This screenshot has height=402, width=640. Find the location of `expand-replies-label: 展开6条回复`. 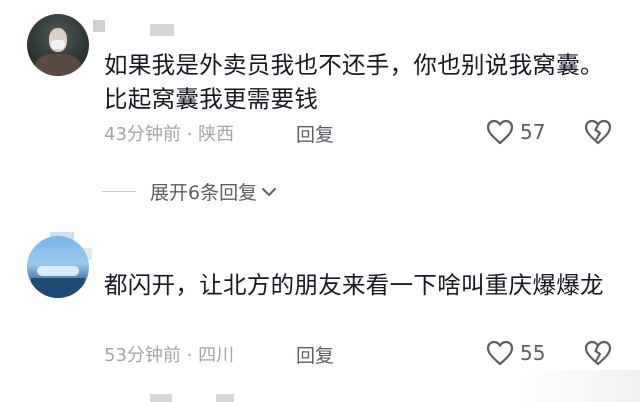

expand-replies-label: 展开6条回复 is located at coordinates (204, 193).